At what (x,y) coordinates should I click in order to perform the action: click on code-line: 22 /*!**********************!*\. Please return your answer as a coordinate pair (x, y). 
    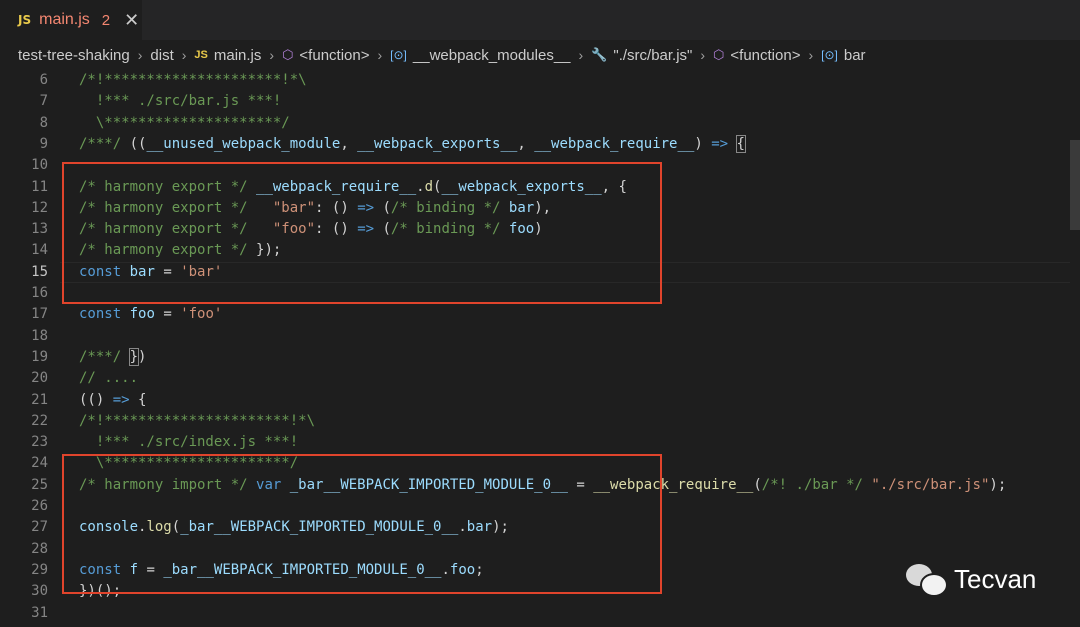
    Looking at the image, I should click on (540, 421).